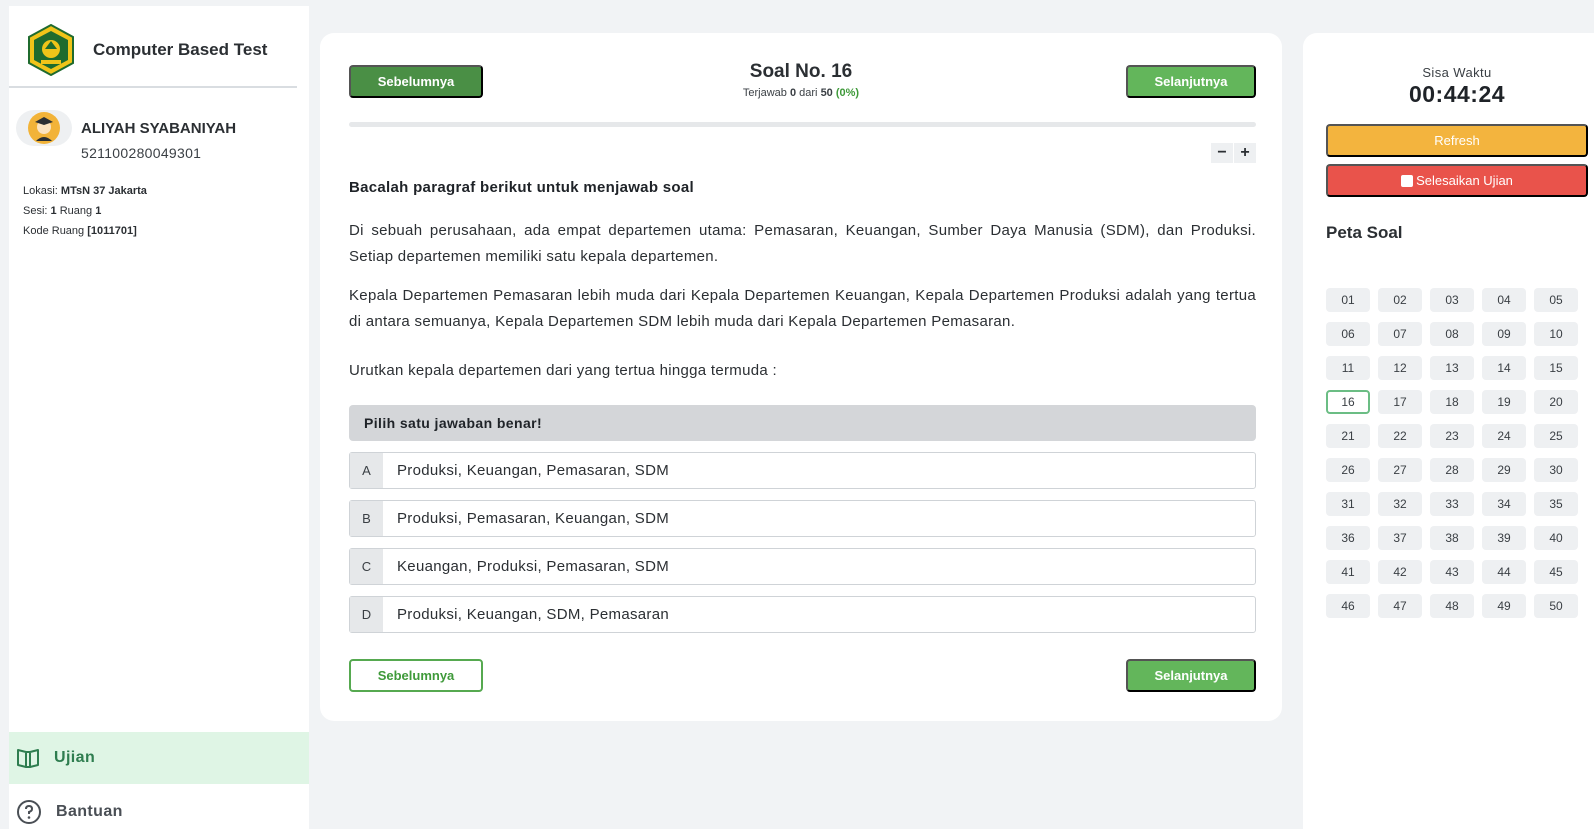 This screenshot has height=829, width=1594. What do you see at coordinates (1504, 572) in the screenshot?
I see `question-map-cell: 44` at bounding box center [1504, 572].